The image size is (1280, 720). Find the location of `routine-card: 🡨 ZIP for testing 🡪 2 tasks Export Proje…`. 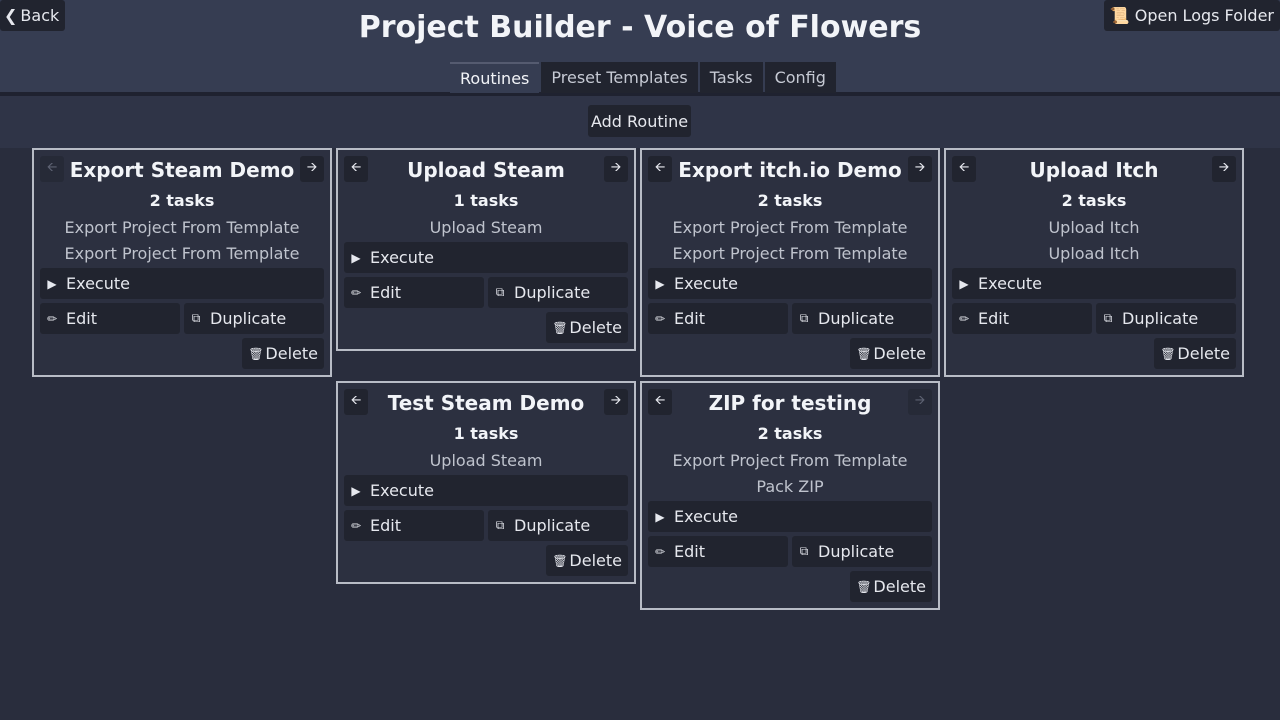

routine-card: 🡨 ZIP for testing 🡪 2 tasks Export Proje… is located at coordinates (790, 495).